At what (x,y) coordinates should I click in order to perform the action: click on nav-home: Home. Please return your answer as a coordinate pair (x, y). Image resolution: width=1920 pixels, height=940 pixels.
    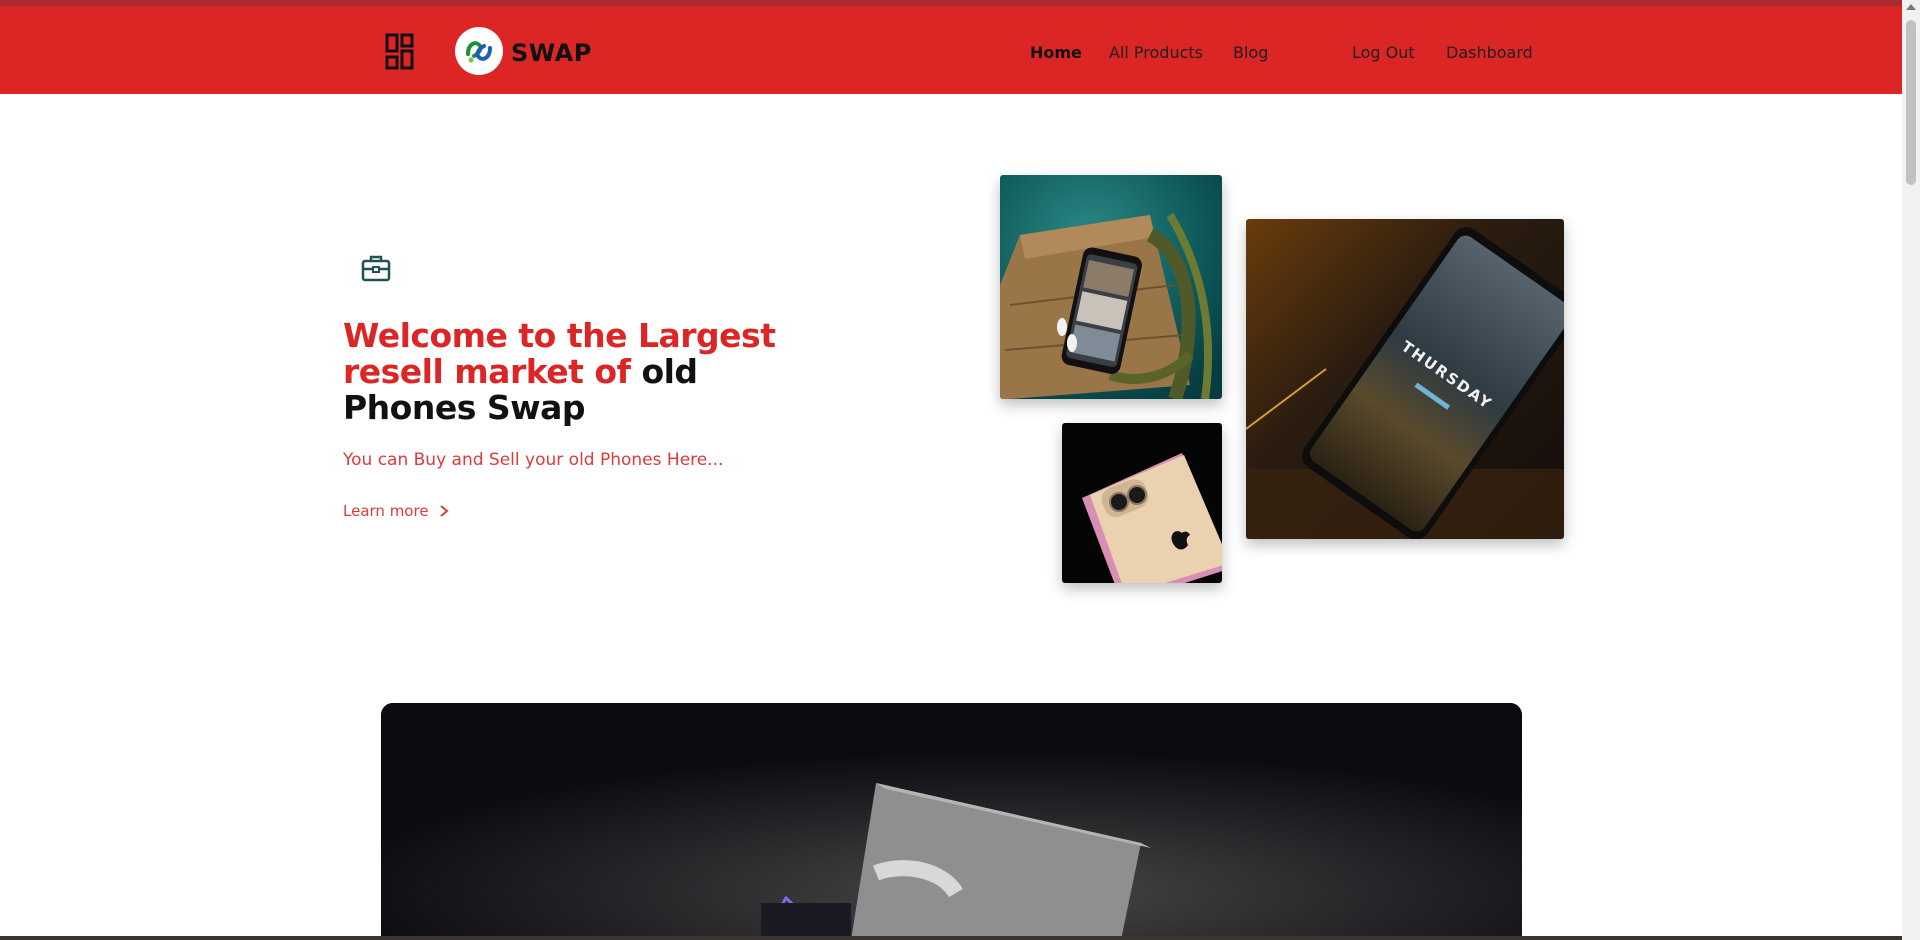
    Looking at the image, I should click on (1056, 52).